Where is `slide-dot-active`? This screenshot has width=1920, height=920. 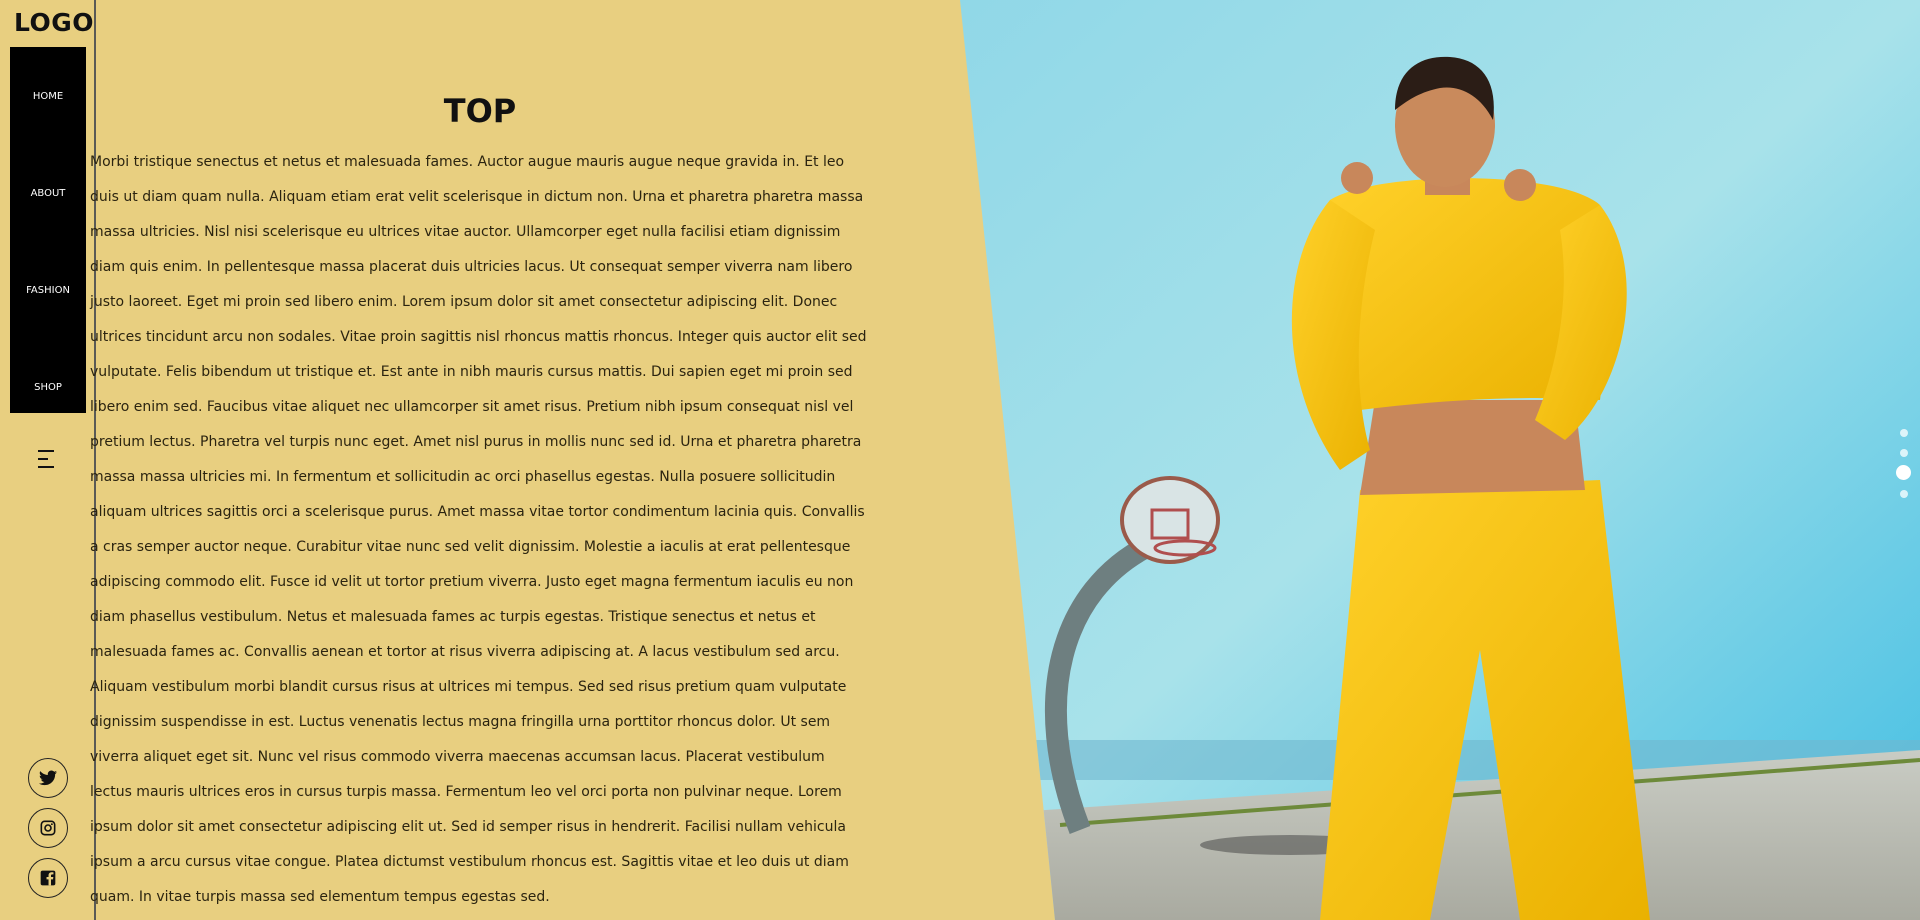
slide-dot-active is located at coordinates (1903, 472).